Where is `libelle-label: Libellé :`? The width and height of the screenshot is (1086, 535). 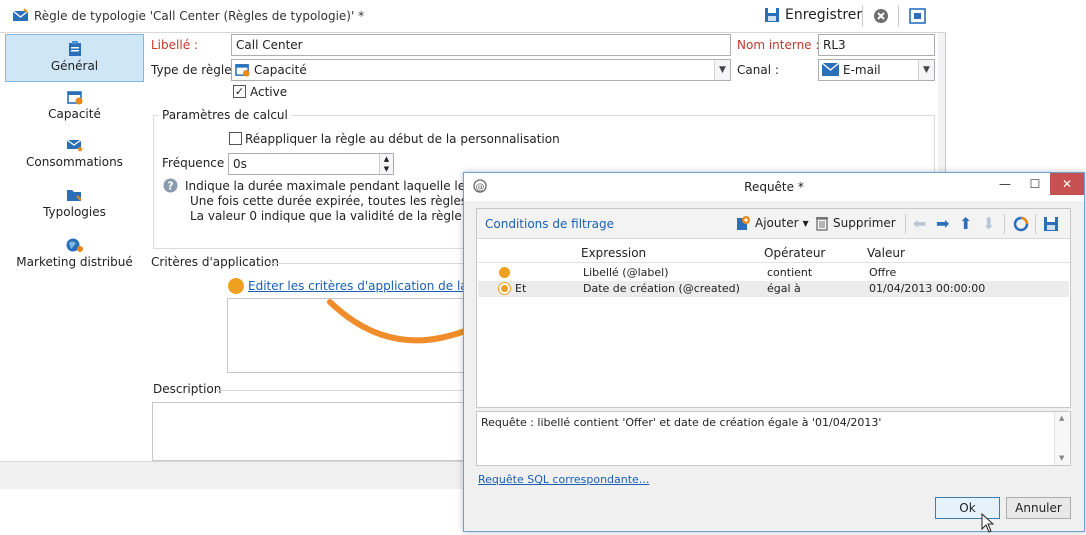
libelle-label: Libellé : is located at coordinates (174, 45).